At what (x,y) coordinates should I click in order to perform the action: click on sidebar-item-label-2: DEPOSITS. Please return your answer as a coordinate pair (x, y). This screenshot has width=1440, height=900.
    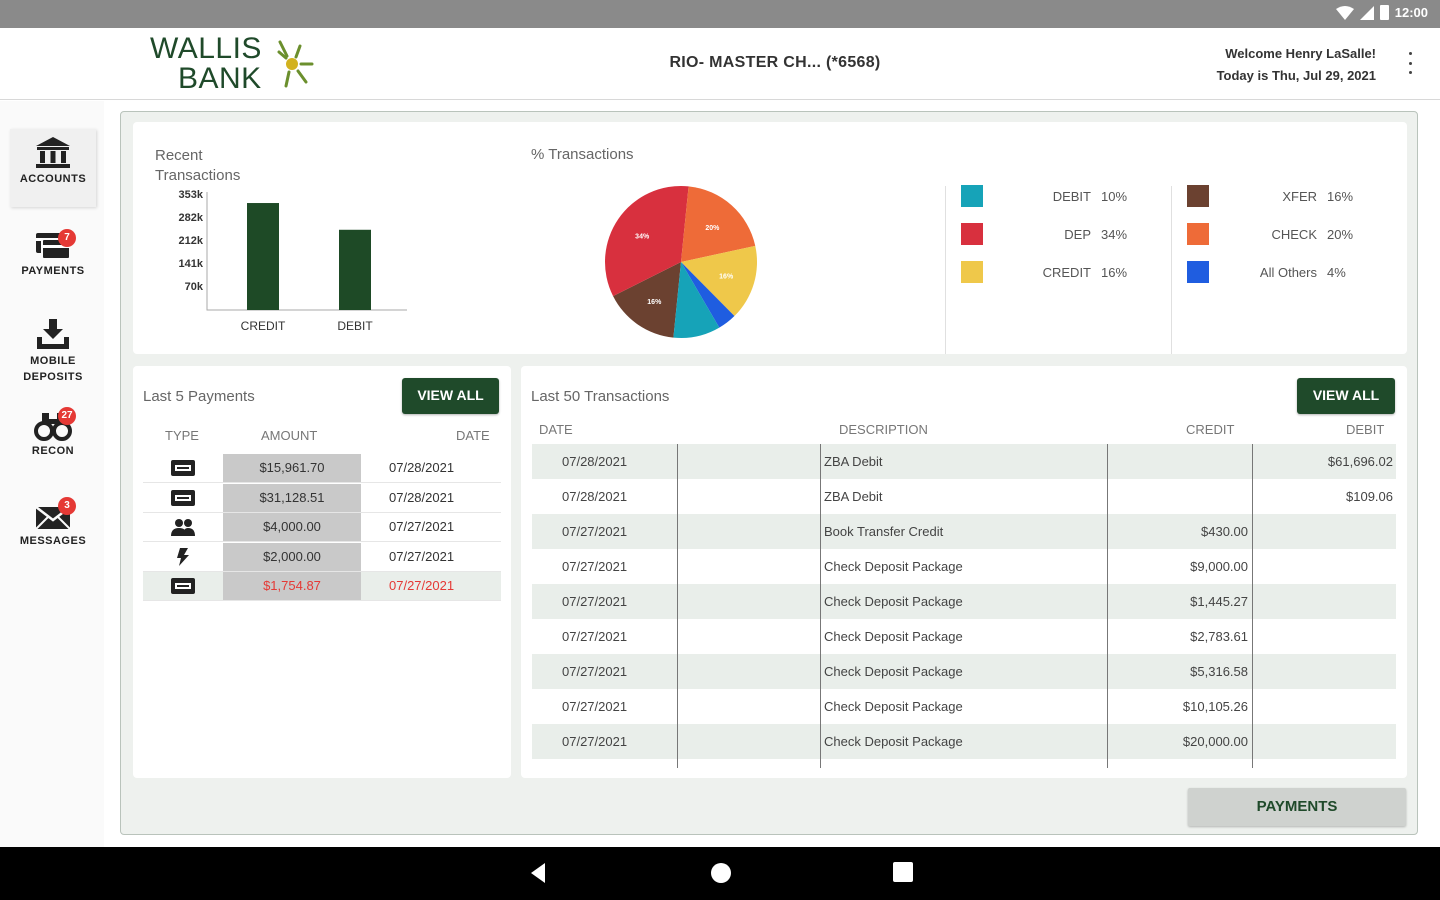
    Looking at the image, I should click on (53, 377).